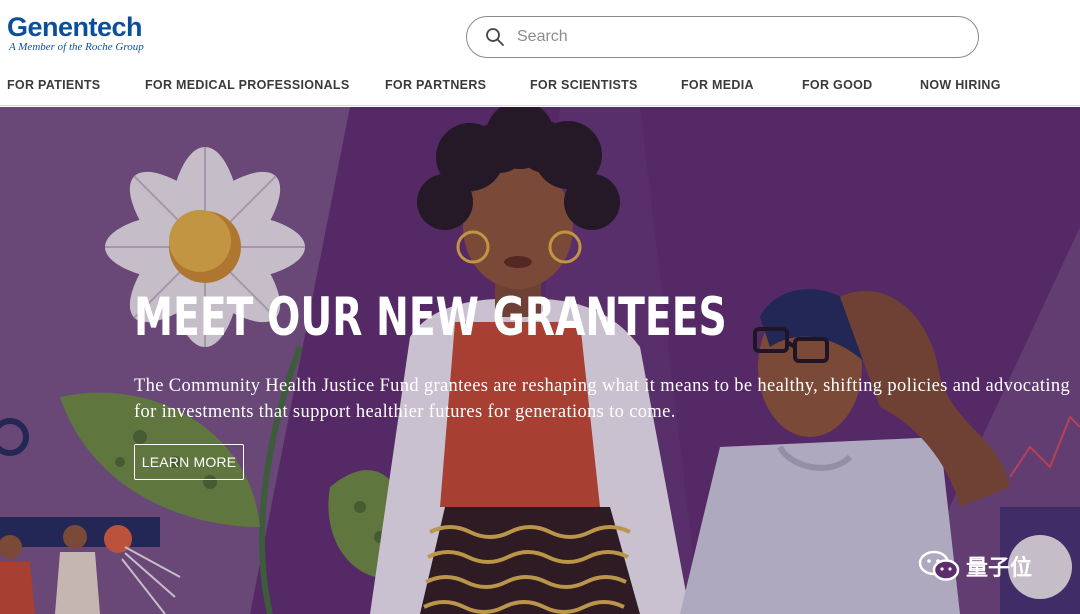  Describe the element at coordinates (495, 37) in the screenshot. I see `search-icon` at that location.